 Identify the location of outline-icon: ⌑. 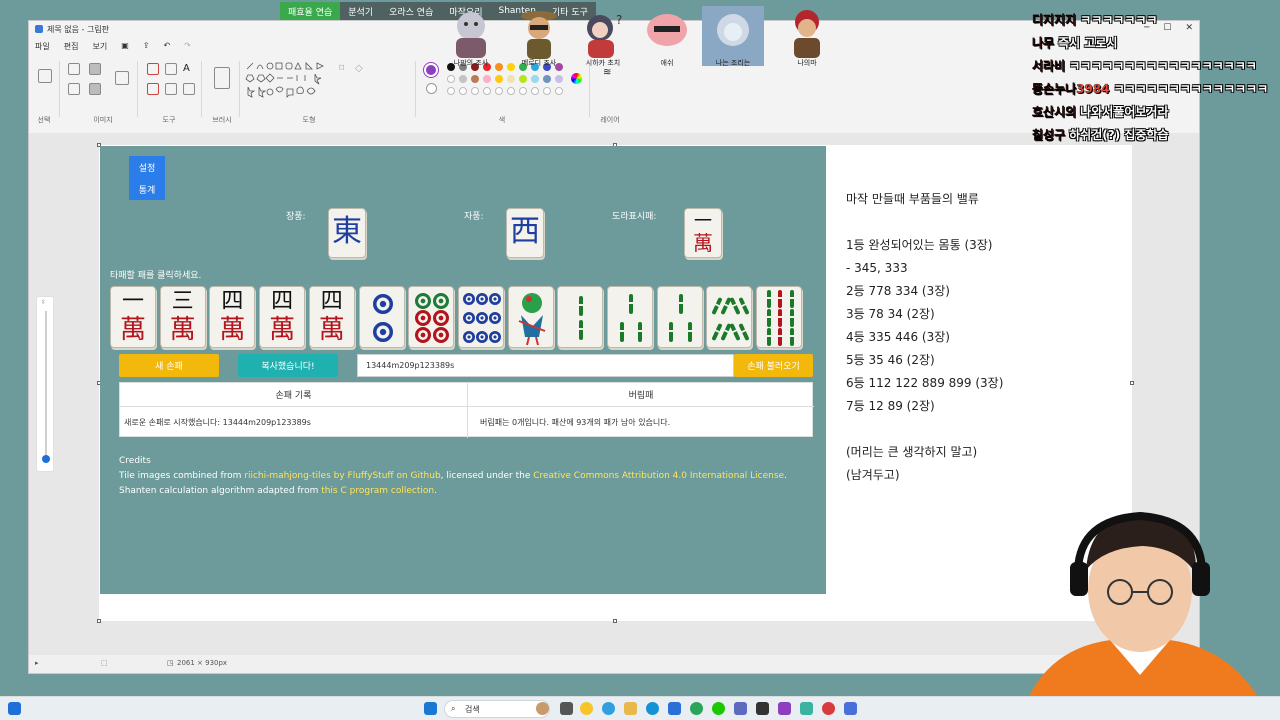
(345, 69).